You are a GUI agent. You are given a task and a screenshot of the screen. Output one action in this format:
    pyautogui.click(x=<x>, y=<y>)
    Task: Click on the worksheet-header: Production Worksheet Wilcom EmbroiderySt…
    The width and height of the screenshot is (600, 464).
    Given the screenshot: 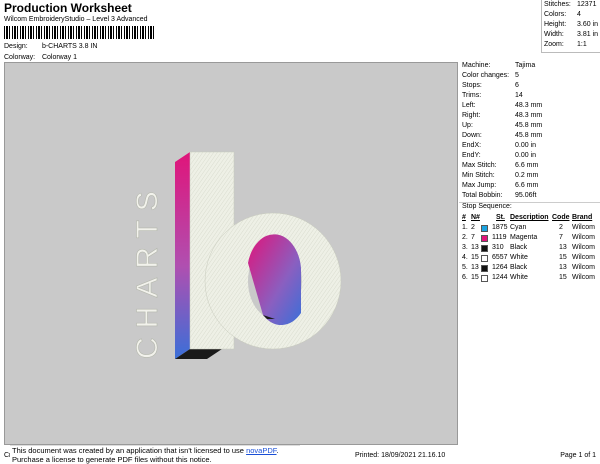 What is the action you would take?
    pyautogui.click(x=300, y=31)
    